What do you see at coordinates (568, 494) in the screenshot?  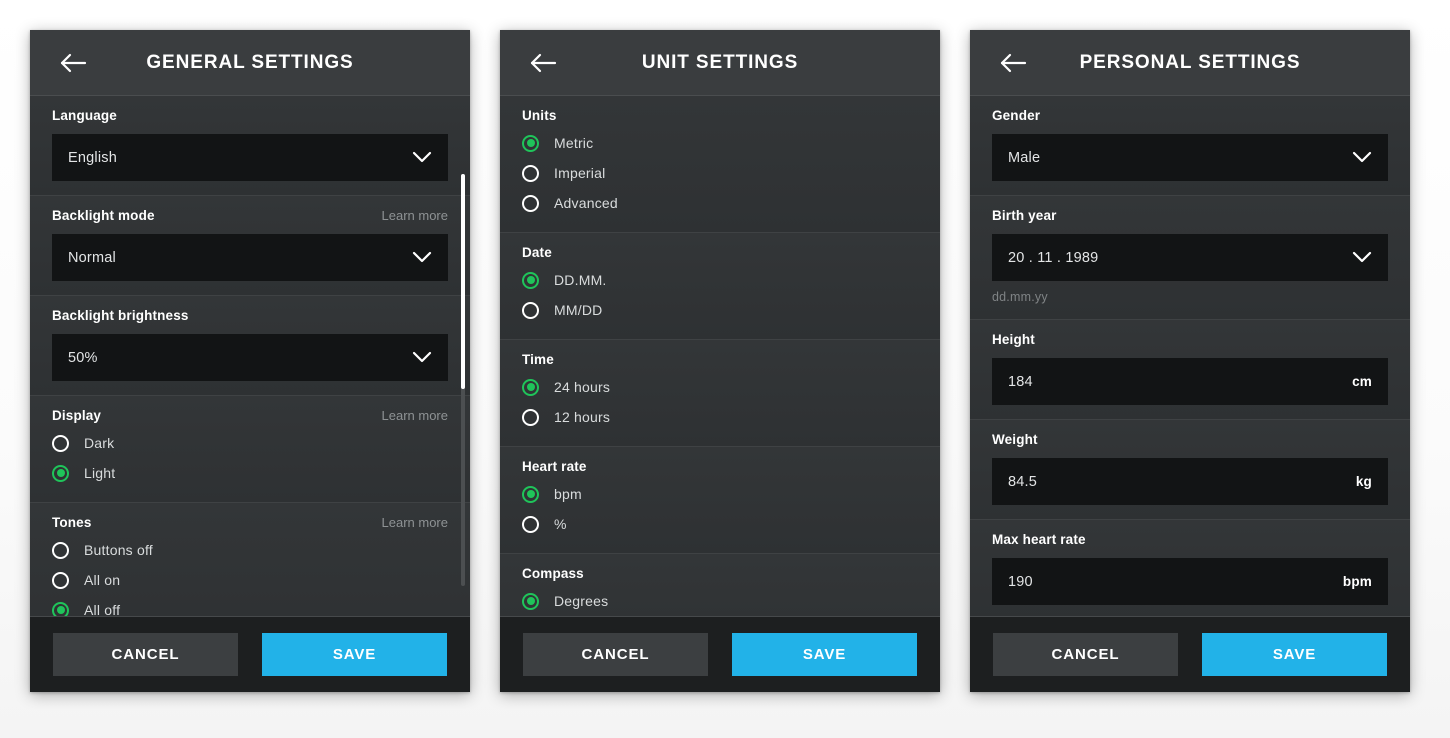 I see `radio-option-label: bpm` at bounding box center [568, 494].